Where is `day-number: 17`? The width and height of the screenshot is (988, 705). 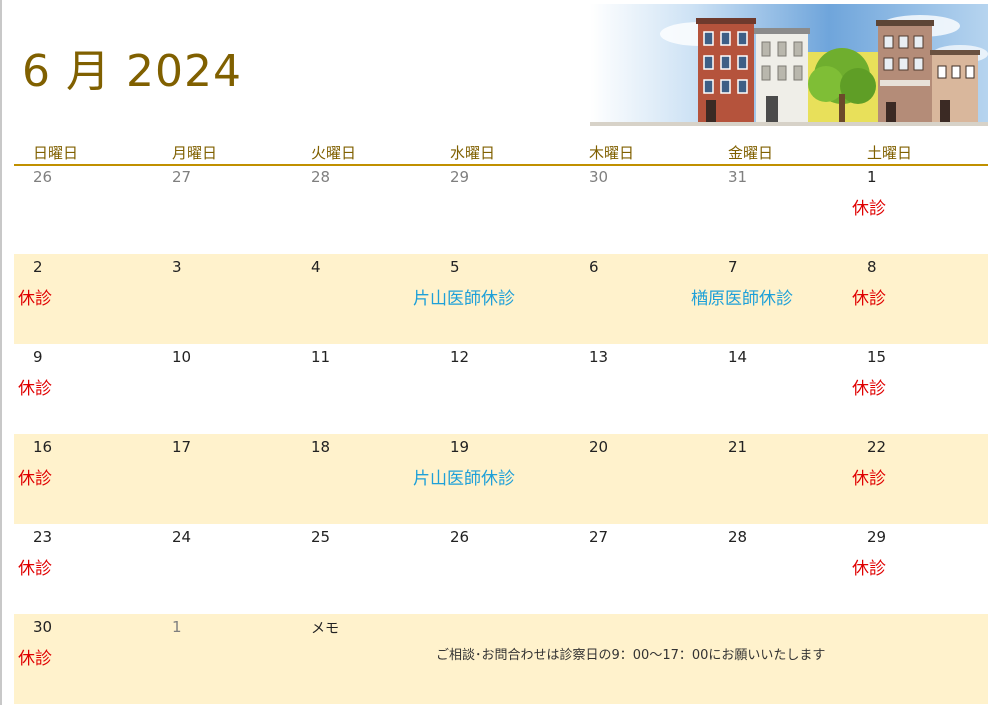 day-number: 17 is located at coordinates (182, 447).